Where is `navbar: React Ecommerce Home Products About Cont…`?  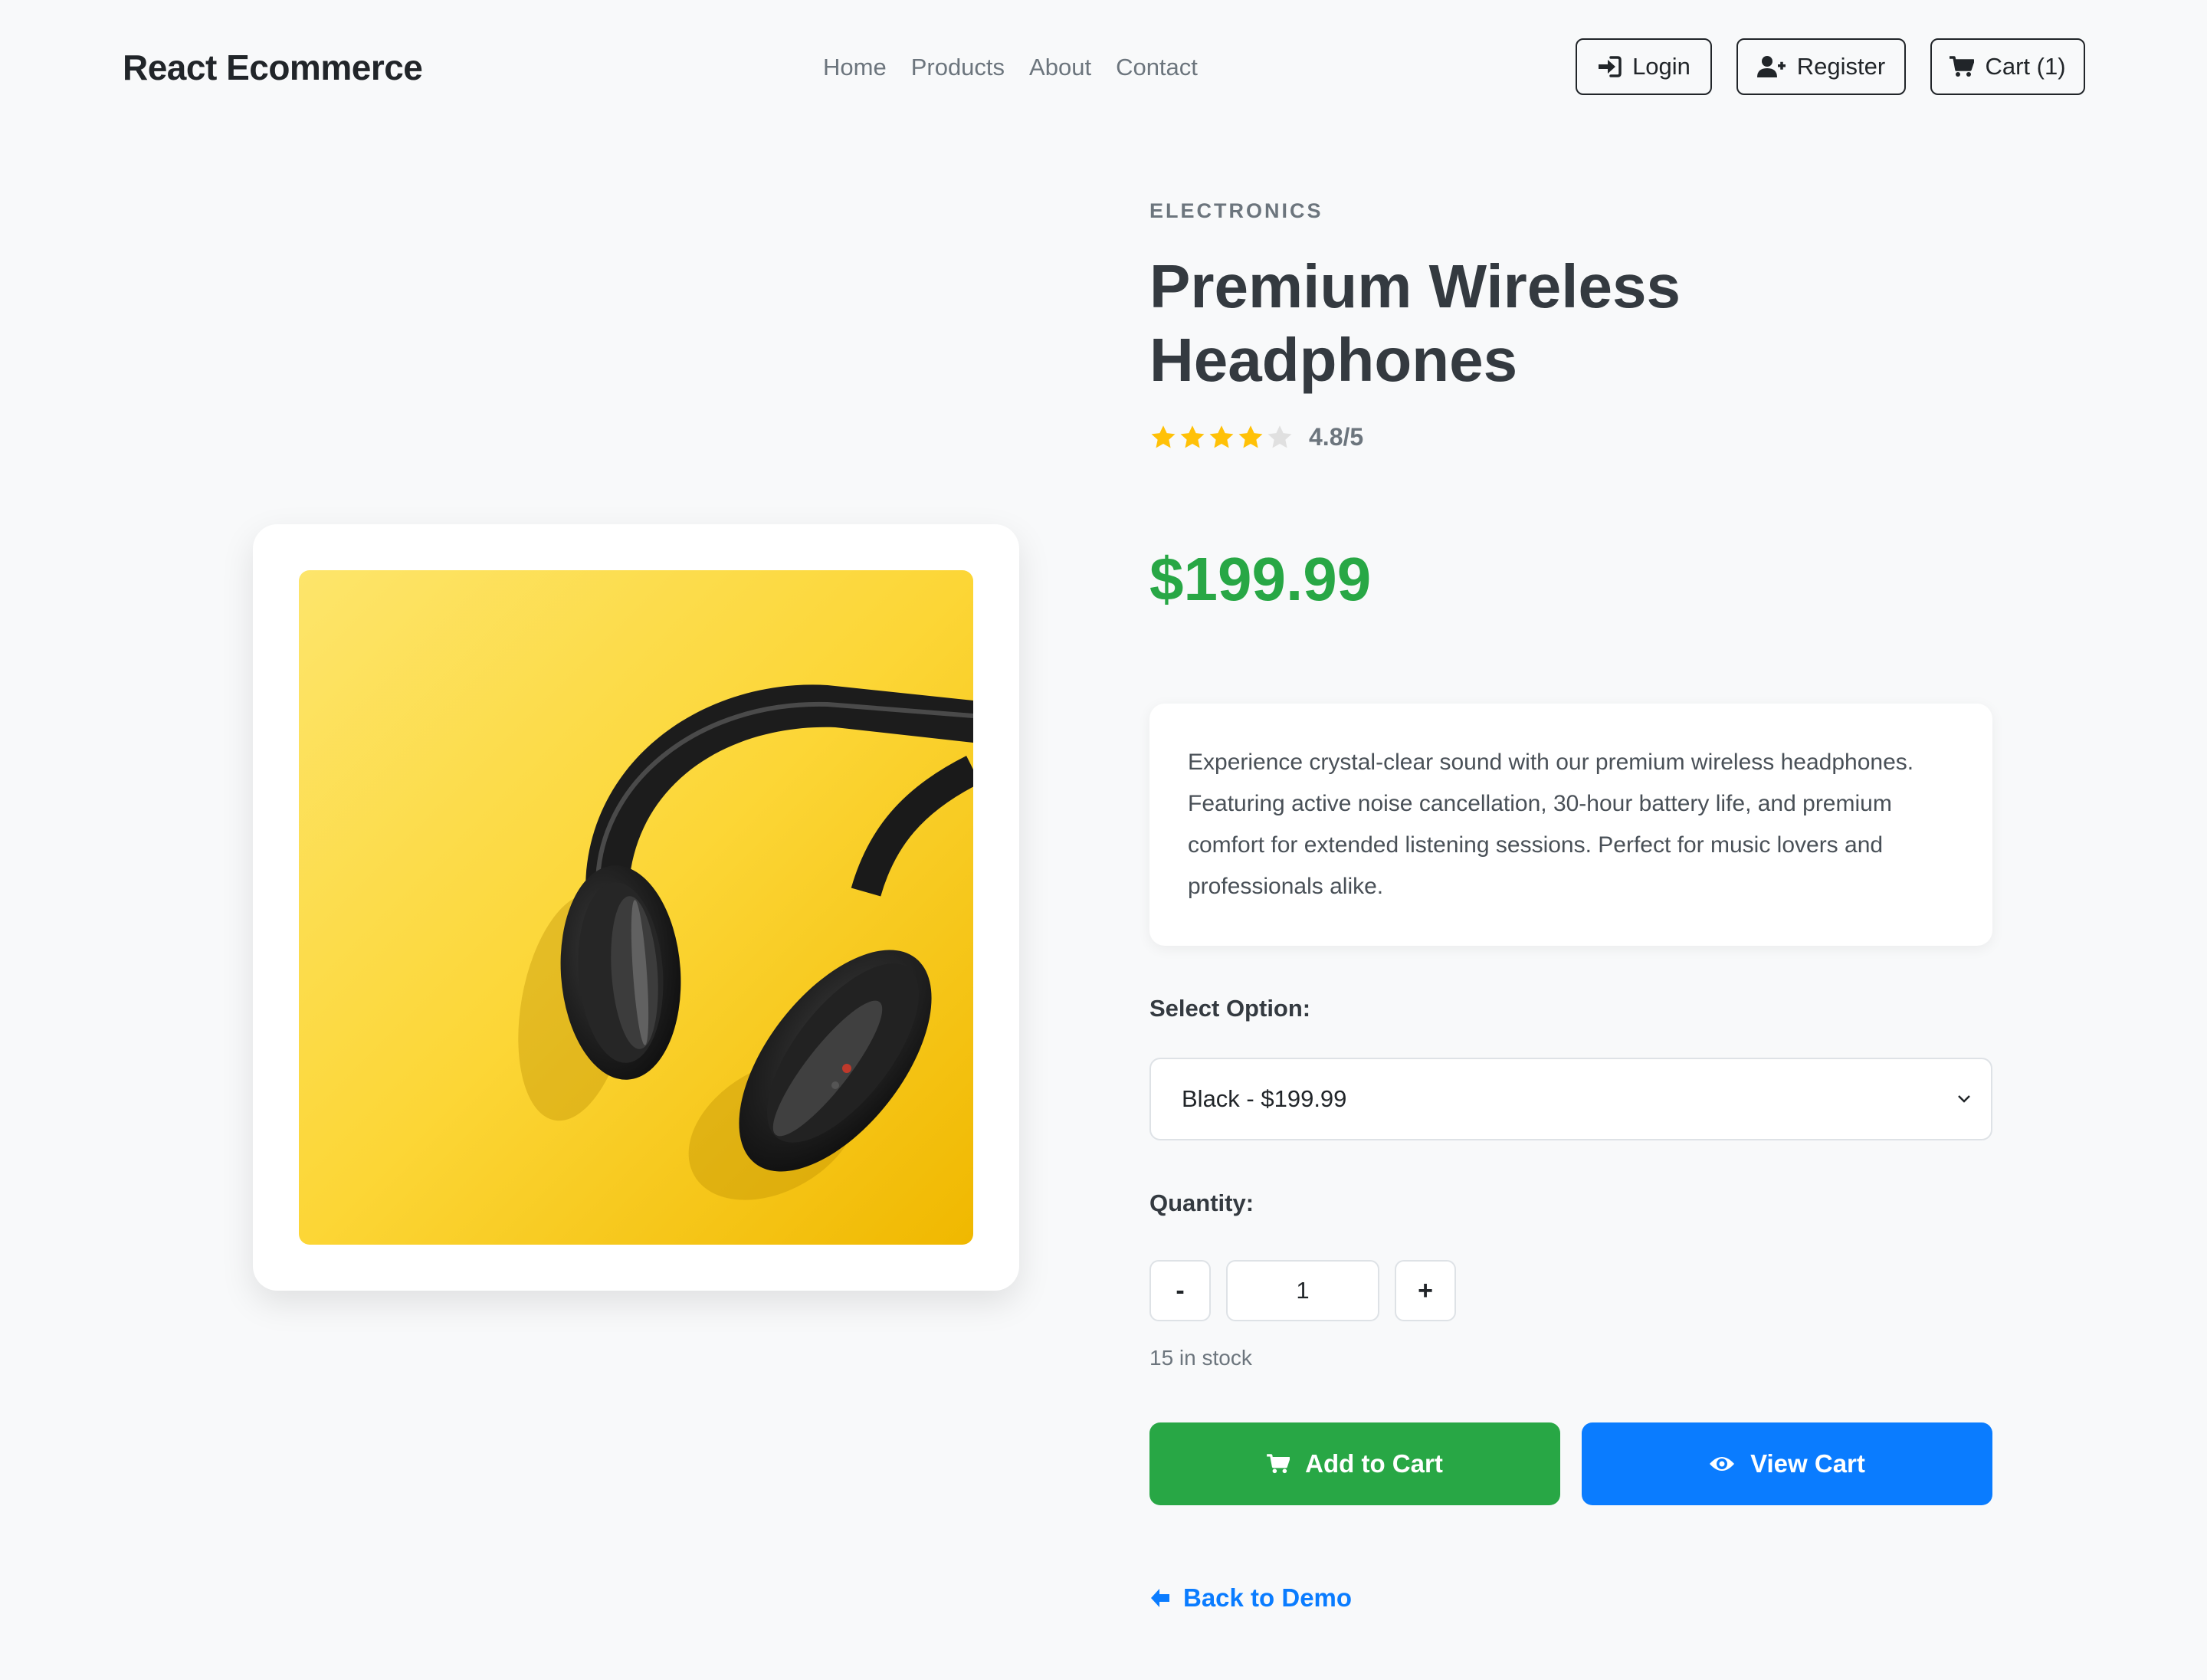 navbar: React Ecommerce Home Products About Cont… is located at coordinates (1103, 68).